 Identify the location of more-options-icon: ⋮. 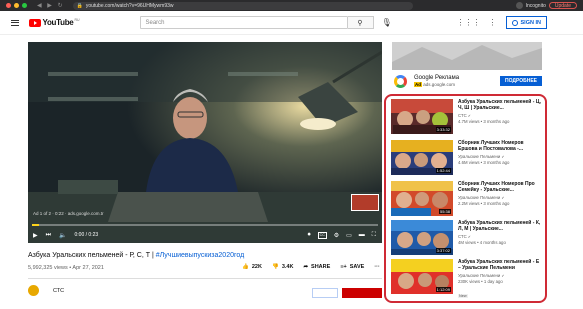
(493, 22).